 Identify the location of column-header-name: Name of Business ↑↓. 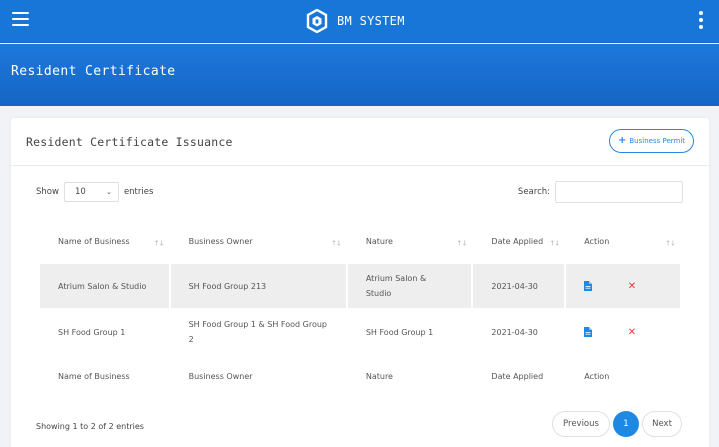
(104, 241).